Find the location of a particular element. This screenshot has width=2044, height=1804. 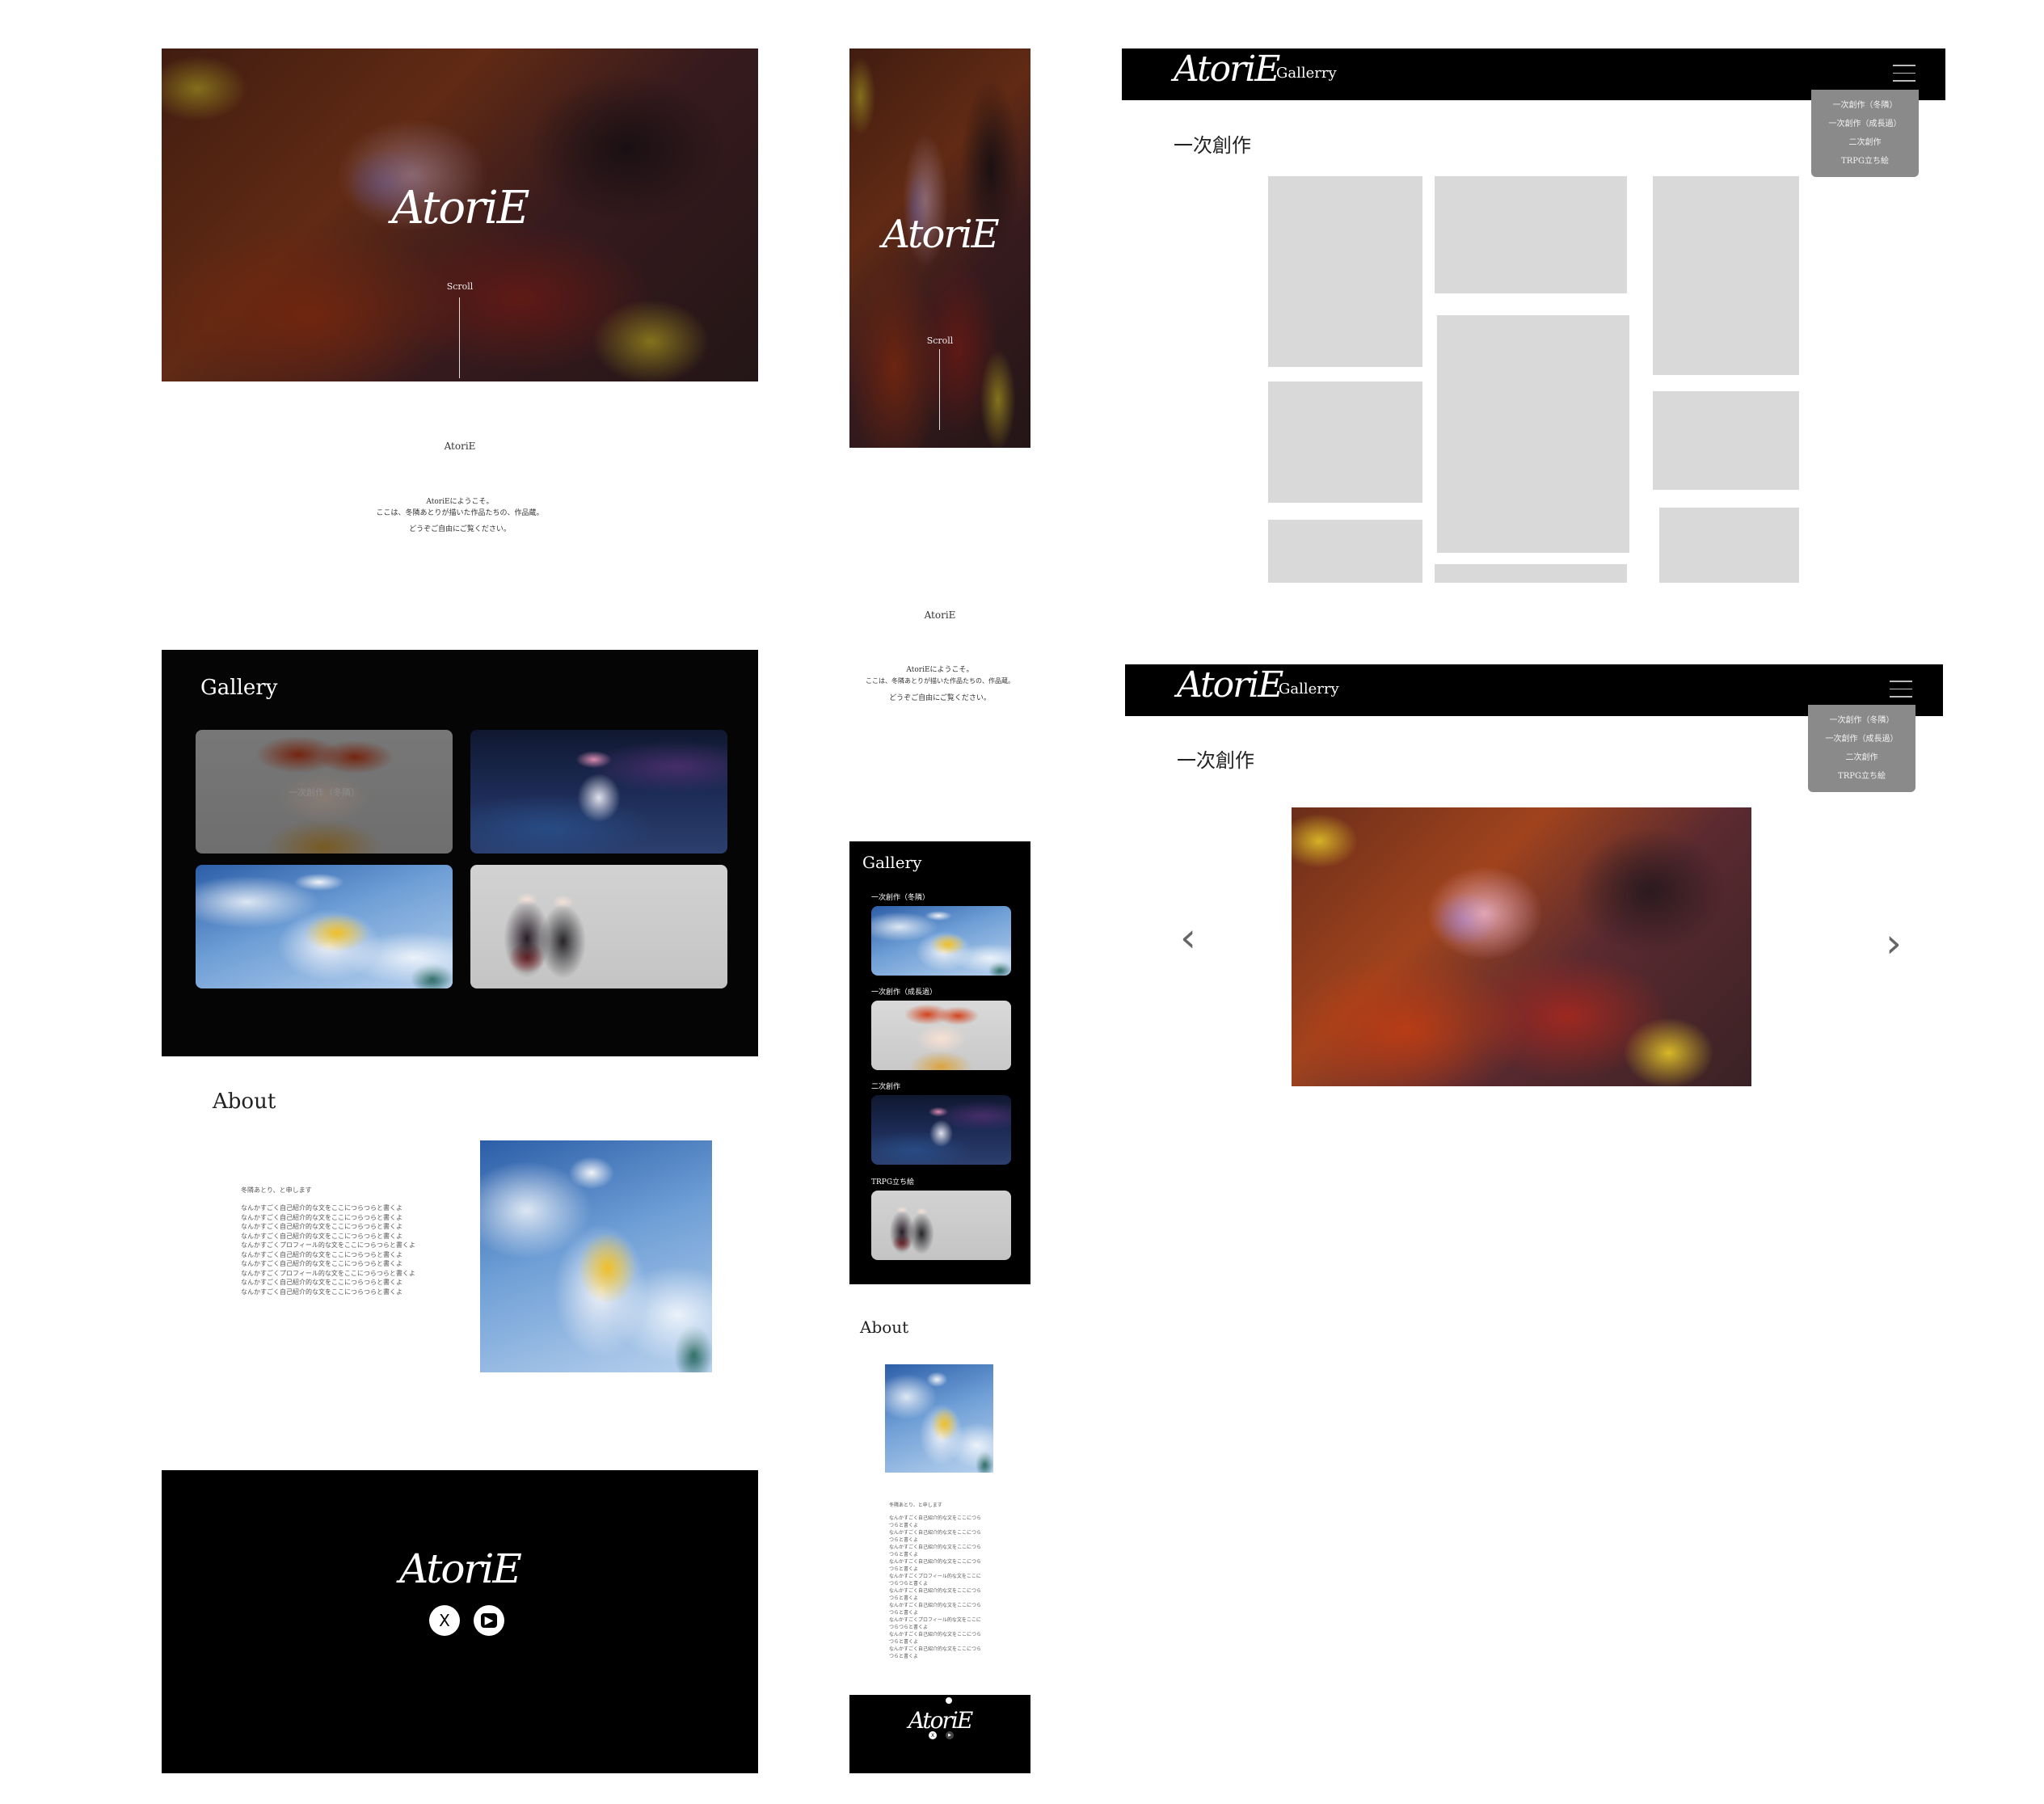

desktop-gallery-tile-caption: 一次創作（冬隣） is located at coordinates (324, 792).